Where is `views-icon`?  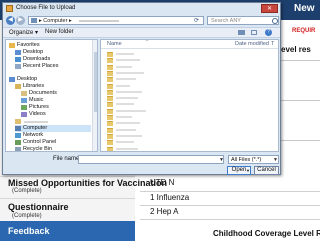 views-icon is located at coordinates (241, 32).